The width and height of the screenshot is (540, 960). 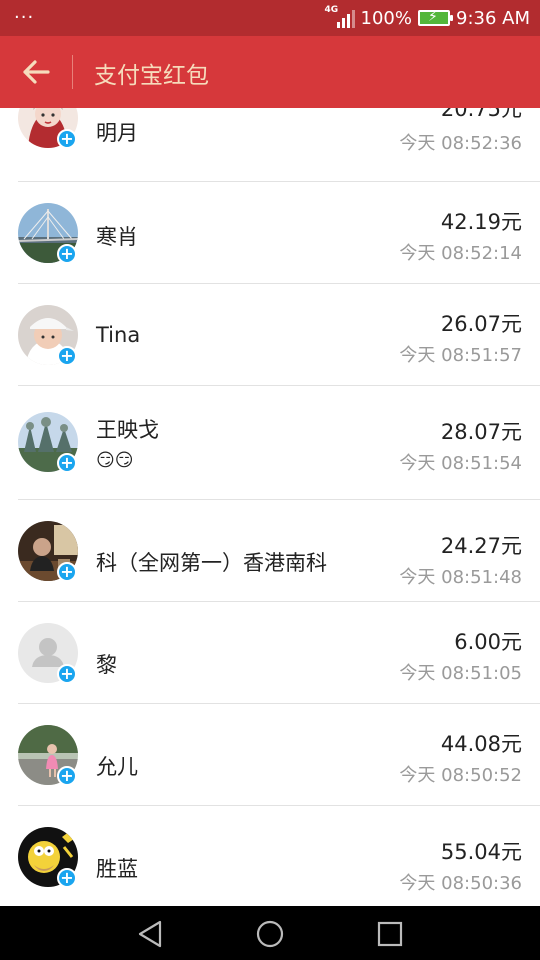 What do you see at coordinates (481, 744) in the screenshot?
I see `amount: 44.08元` at bounding box center [481, 744].